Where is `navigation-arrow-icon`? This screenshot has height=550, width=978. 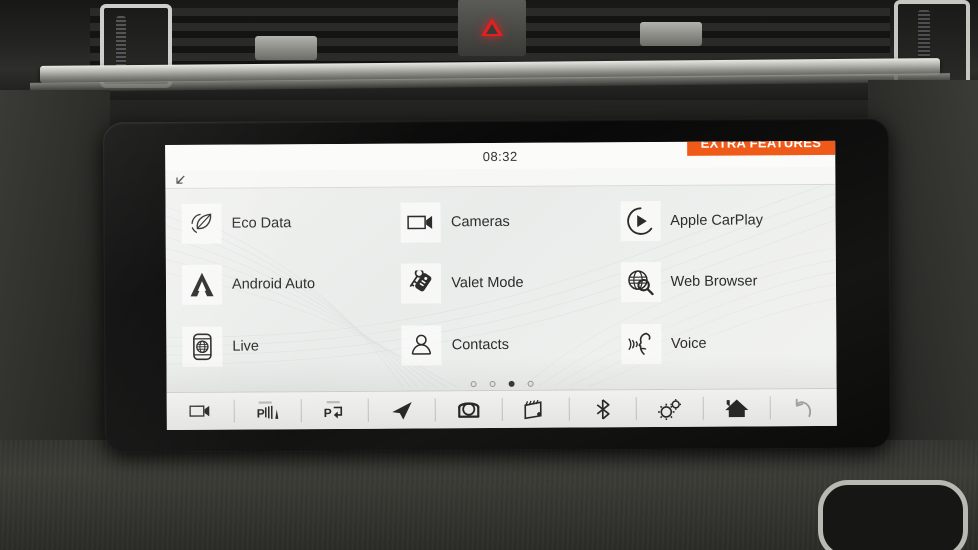 navigation-arrow-icon is located at coordinates (401, 410).